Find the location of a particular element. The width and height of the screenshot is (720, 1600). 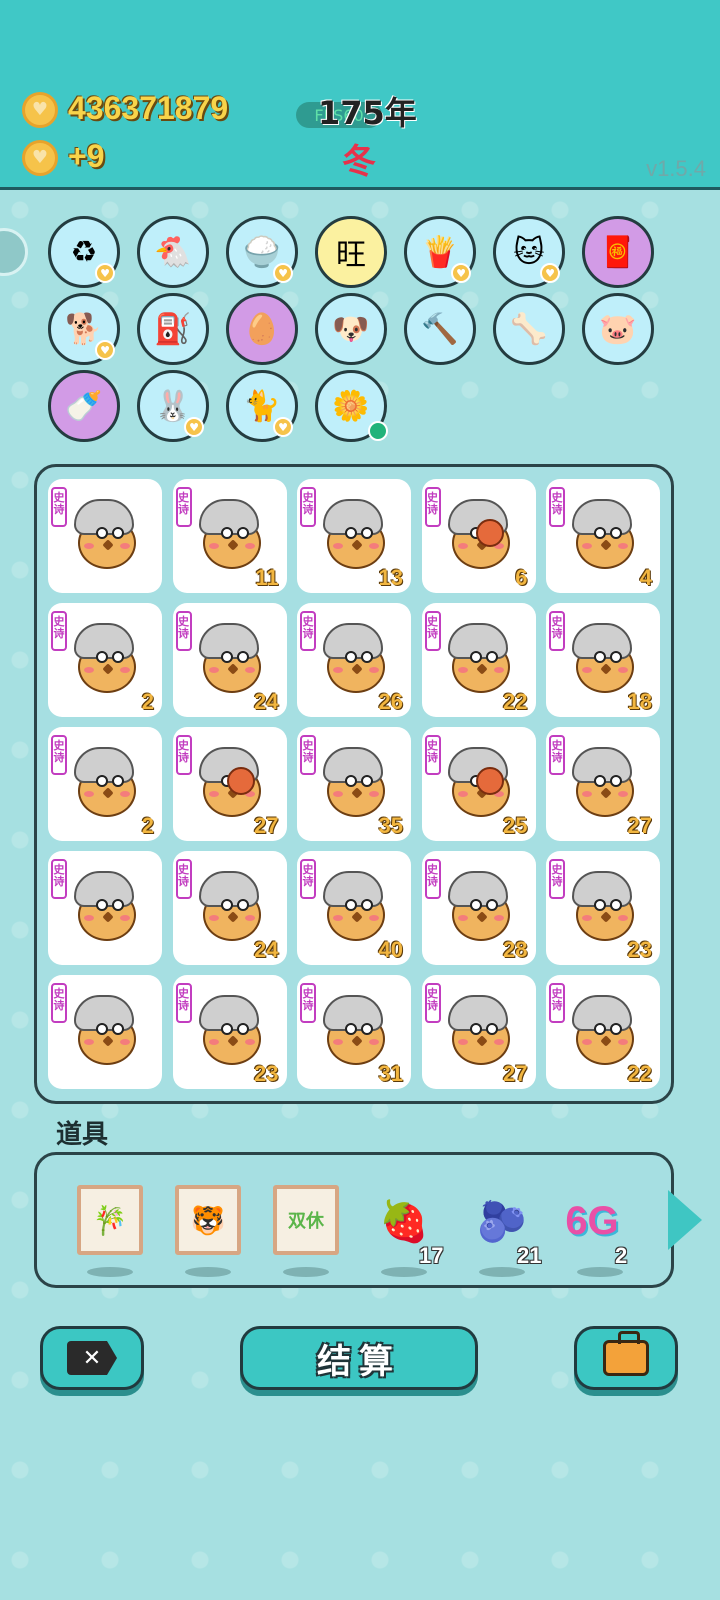

cat-back-icon-glyph: 🐈 is located at coordinates (262, 406).